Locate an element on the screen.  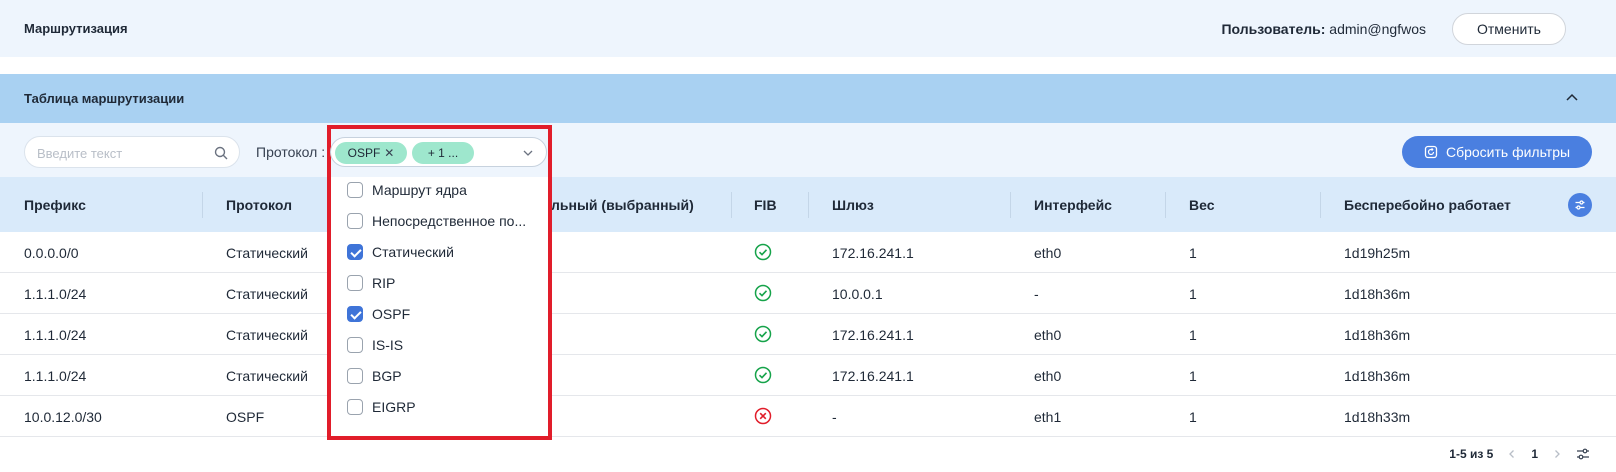
protocol-option-ospf: OSPF is located at coordinates (378, 314).